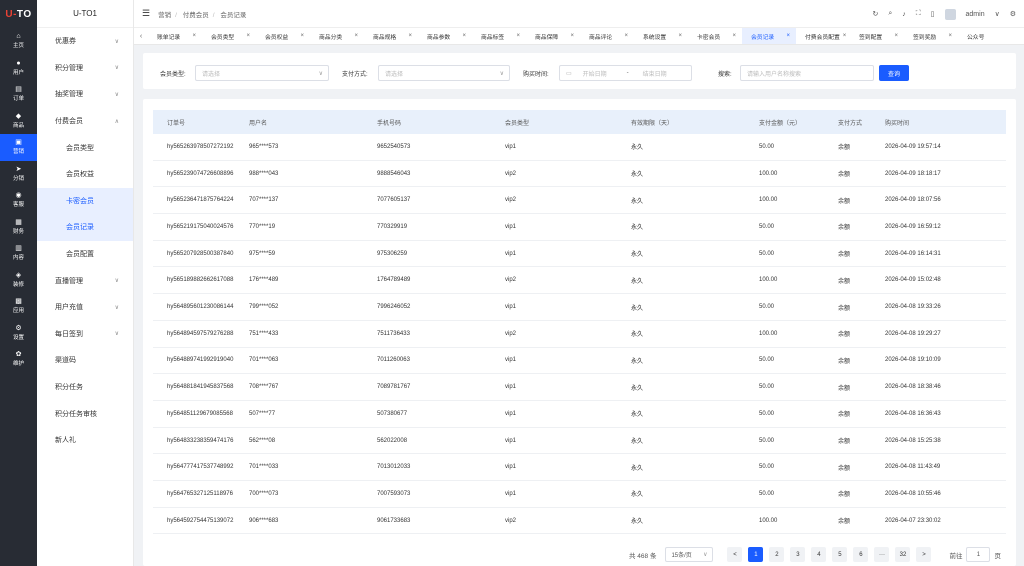 The width and height of the screenshot is (1024, 566). I want to click on rail-item-maintenance: ✿ 维护, so click(18, 359).